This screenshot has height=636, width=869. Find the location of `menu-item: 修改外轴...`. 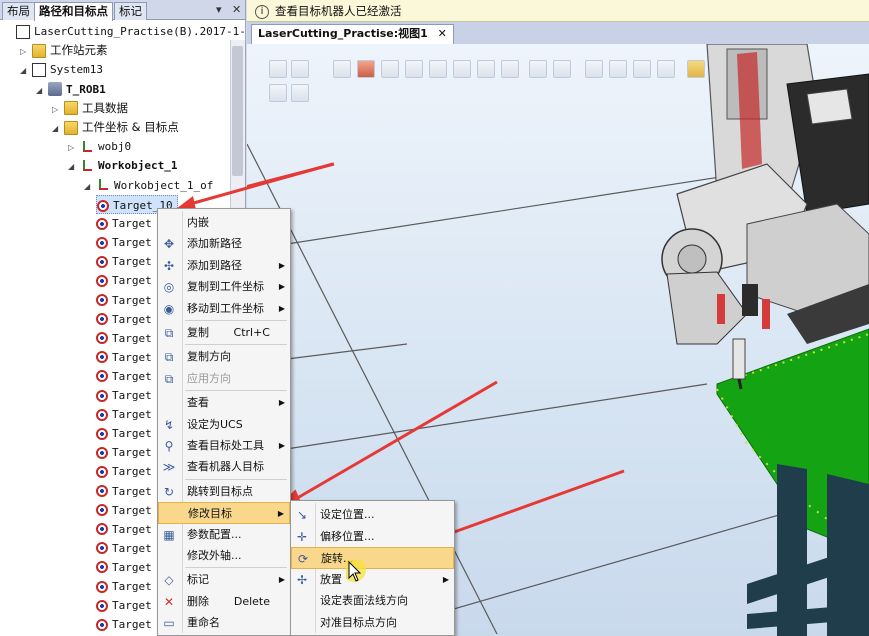

menu-item: 修改外轴... is located at coordinates (224, 556).